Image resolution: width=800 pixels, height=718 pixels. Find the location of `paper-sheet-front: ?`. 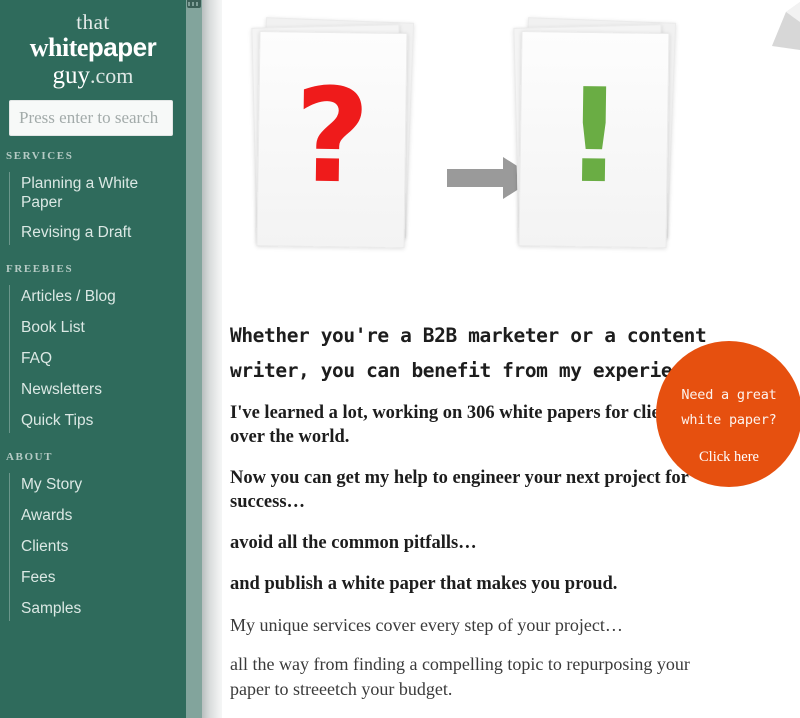

paper-sheet-front: ? is located at coordinates (332, 139).